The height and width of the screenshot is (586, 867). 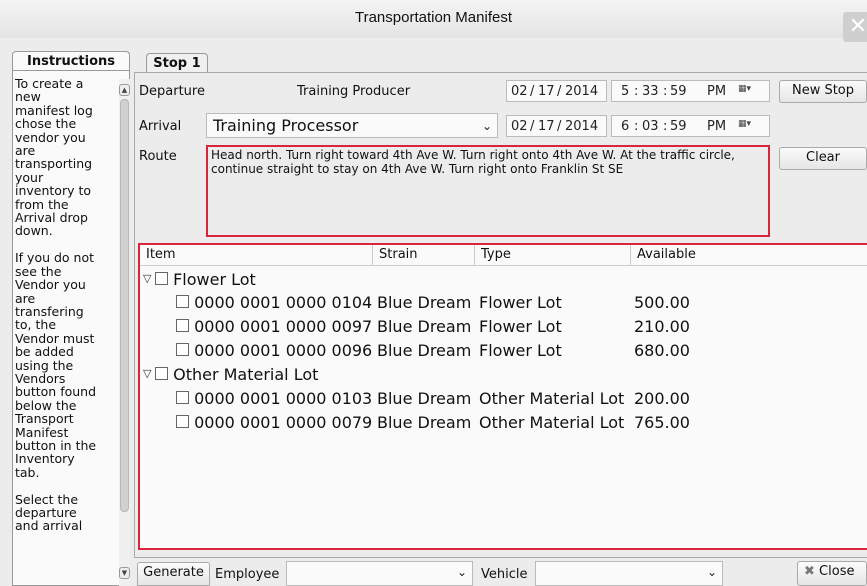 What do you see at coordinates (230, 375) in the screenshot?
I see `group-row-other-material-lot: ▽ Other Material Lot` at bounding box center [230, 375].